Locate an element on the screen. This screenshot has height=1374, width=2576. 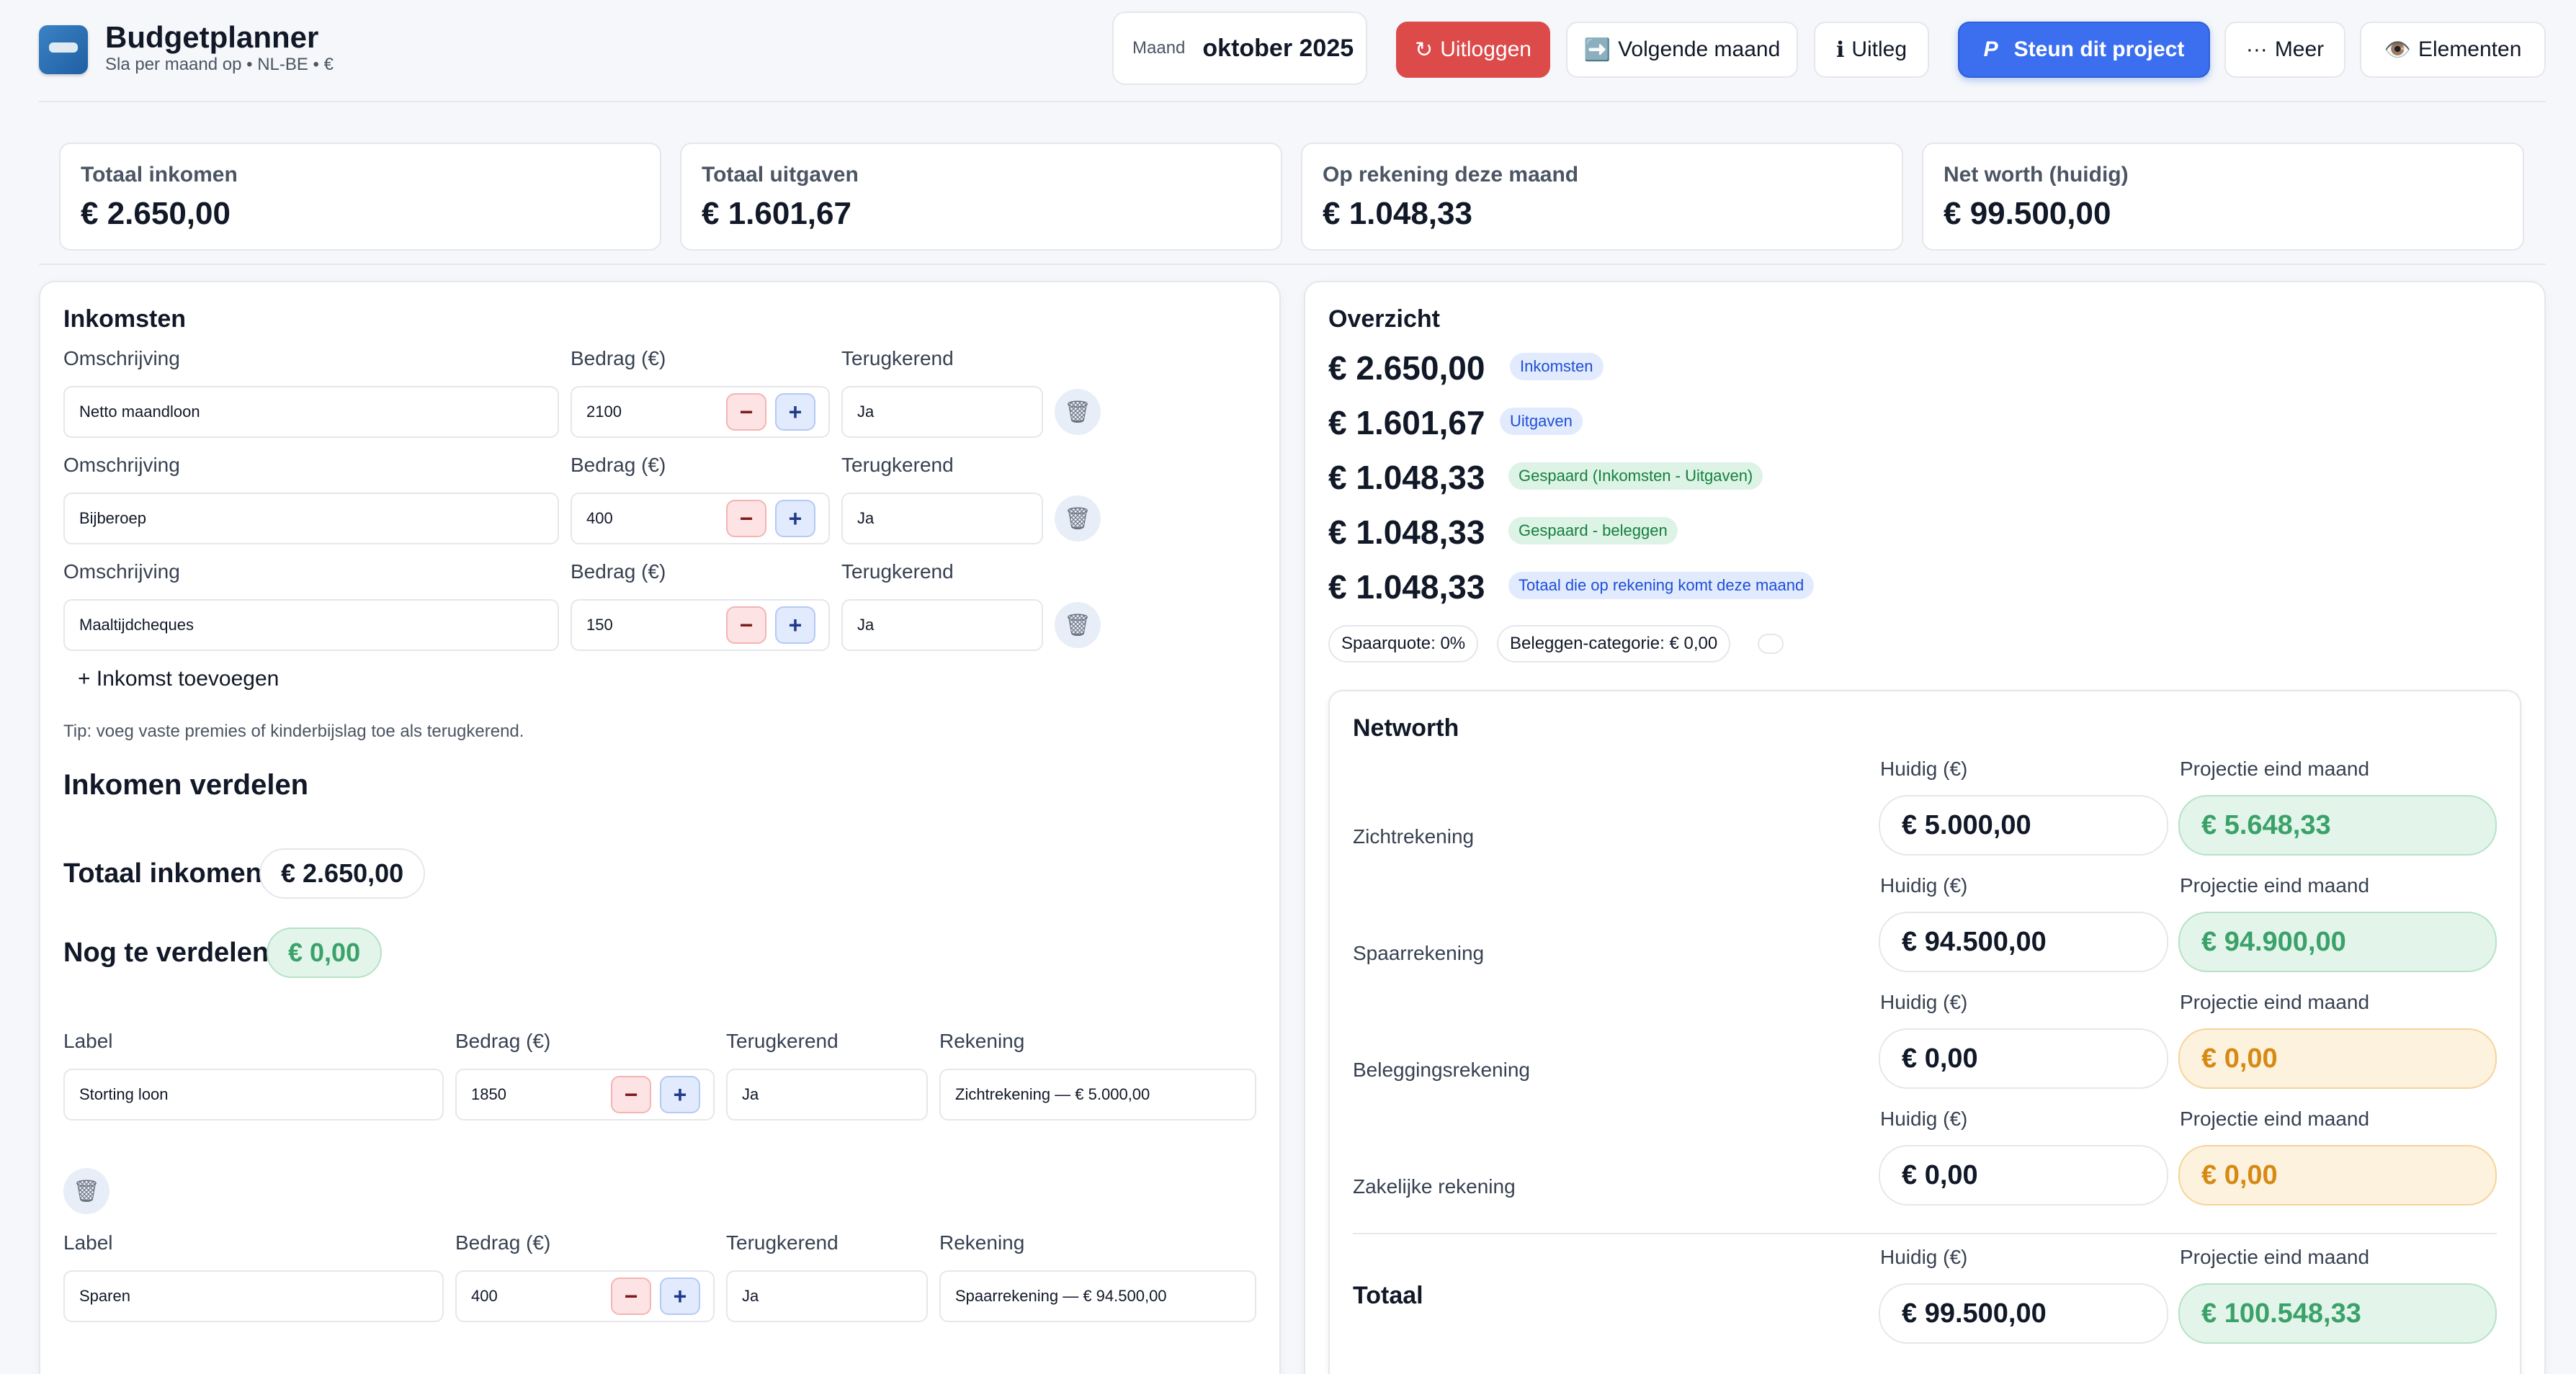
stat-value: € 1.601,67 is located at coordinates (776, 213).